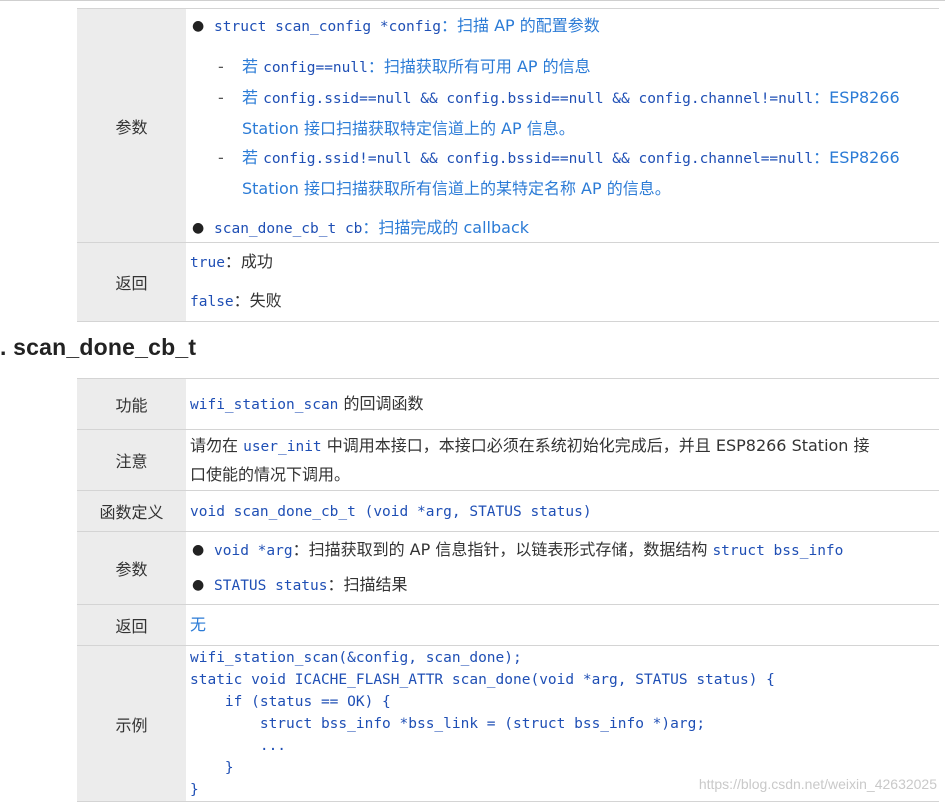 This screenshot has height=804, width=945. Describe the element at coordinates (207, 263) in the screenshot. I see `return-true-code: true` at that location.